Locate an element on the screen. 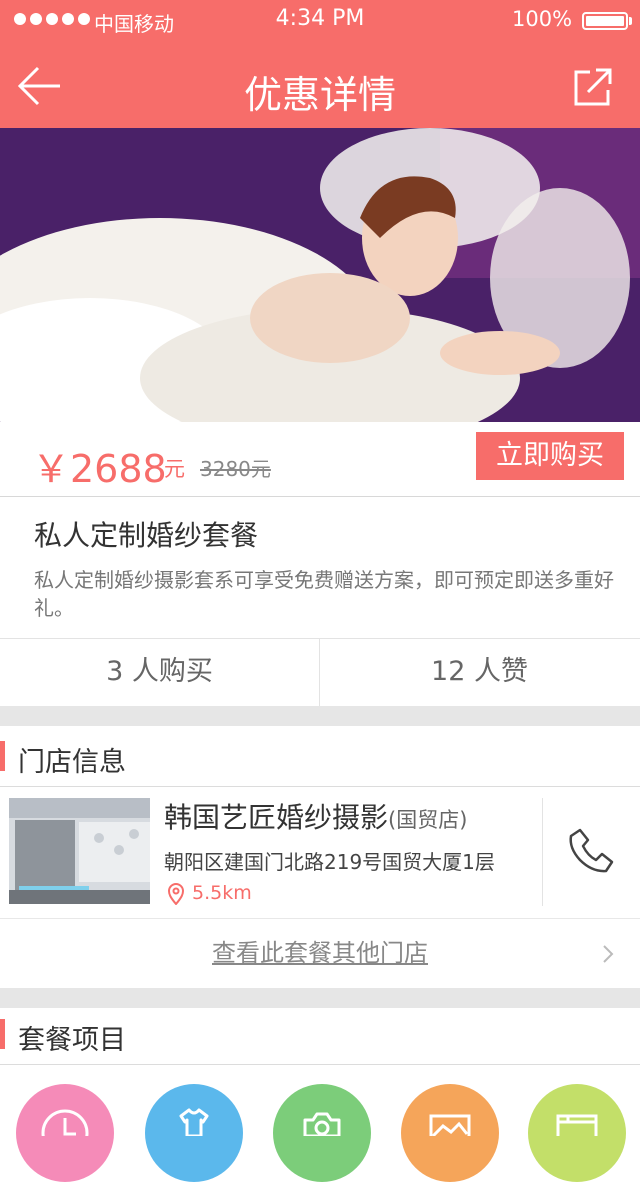 The width and height of the screenshot is (640, 1182). package-item-clothing is located at coordinates (194, 1133).